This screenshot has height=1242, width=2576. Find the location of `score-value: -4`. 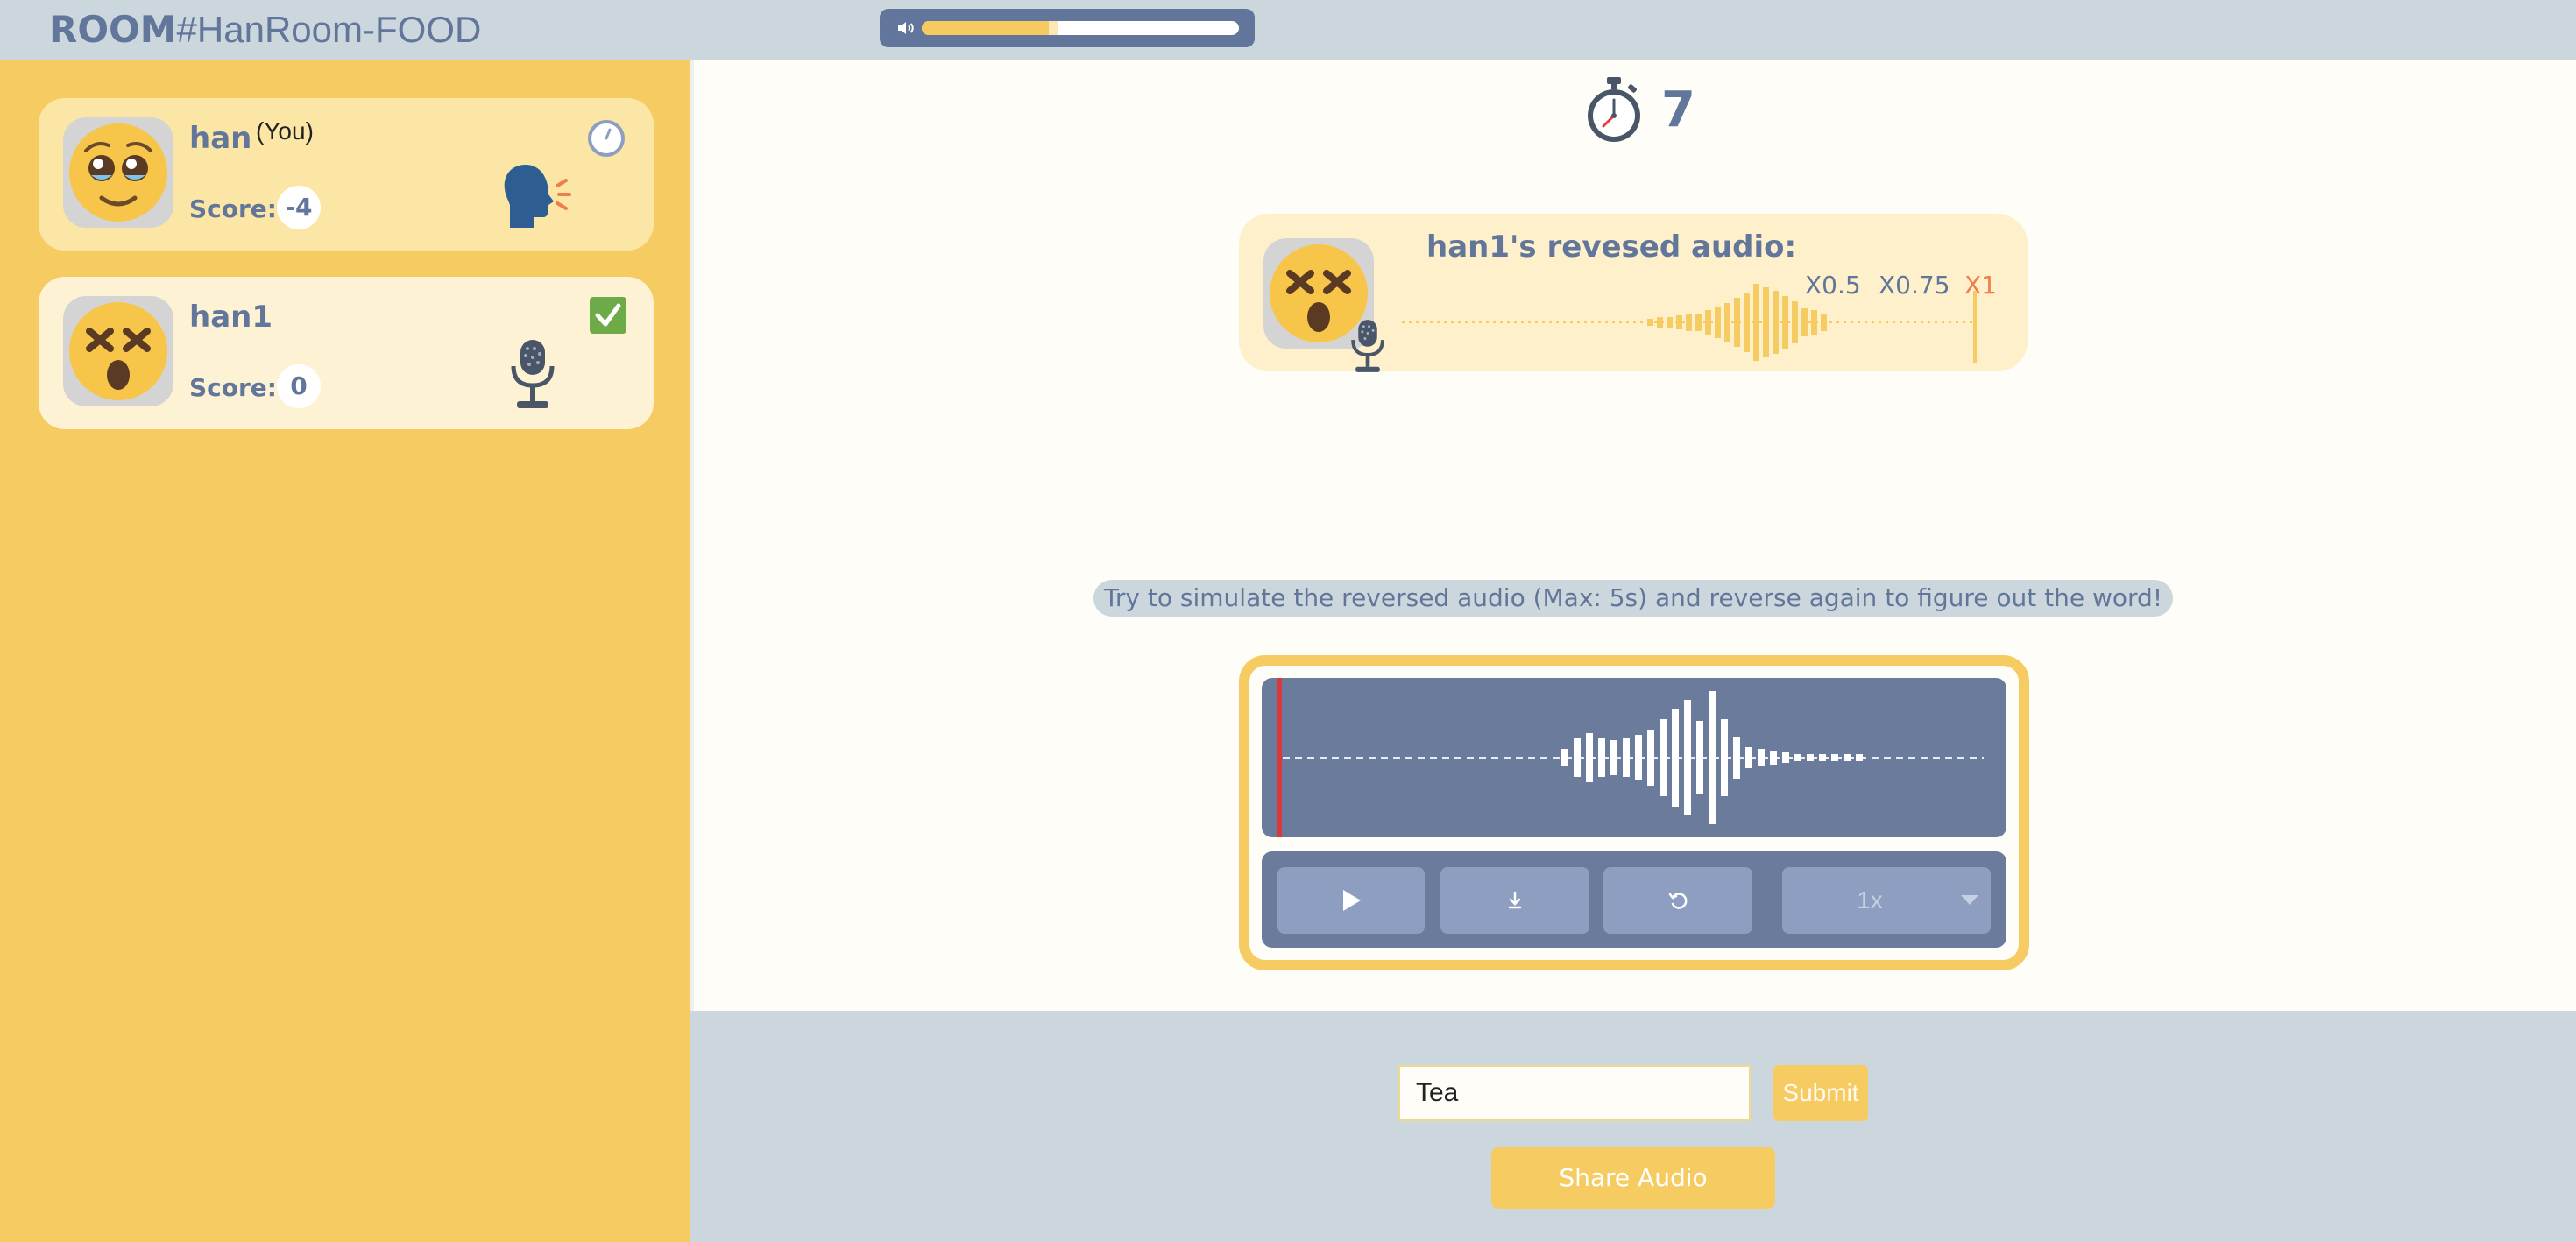

score-value: -4 is located at coordinates (299, 207).